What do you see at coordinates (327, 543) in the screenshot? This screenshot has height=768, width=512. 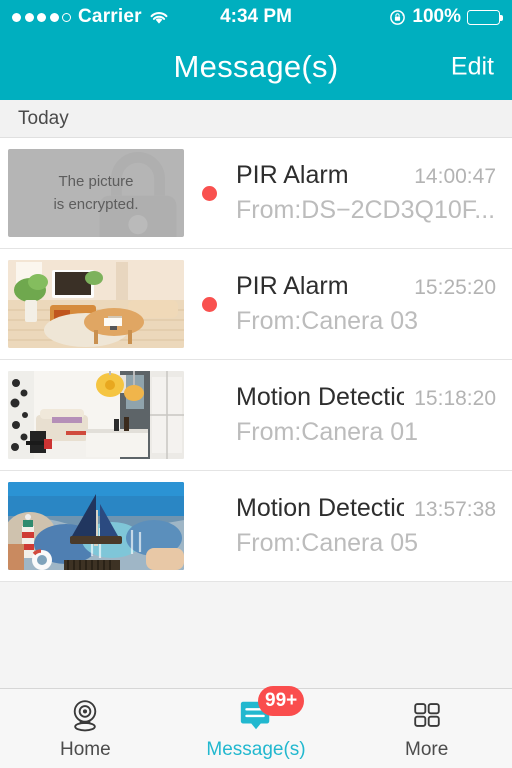 I see `message-source: From:Canera 05` at bounding box center [327, 543].